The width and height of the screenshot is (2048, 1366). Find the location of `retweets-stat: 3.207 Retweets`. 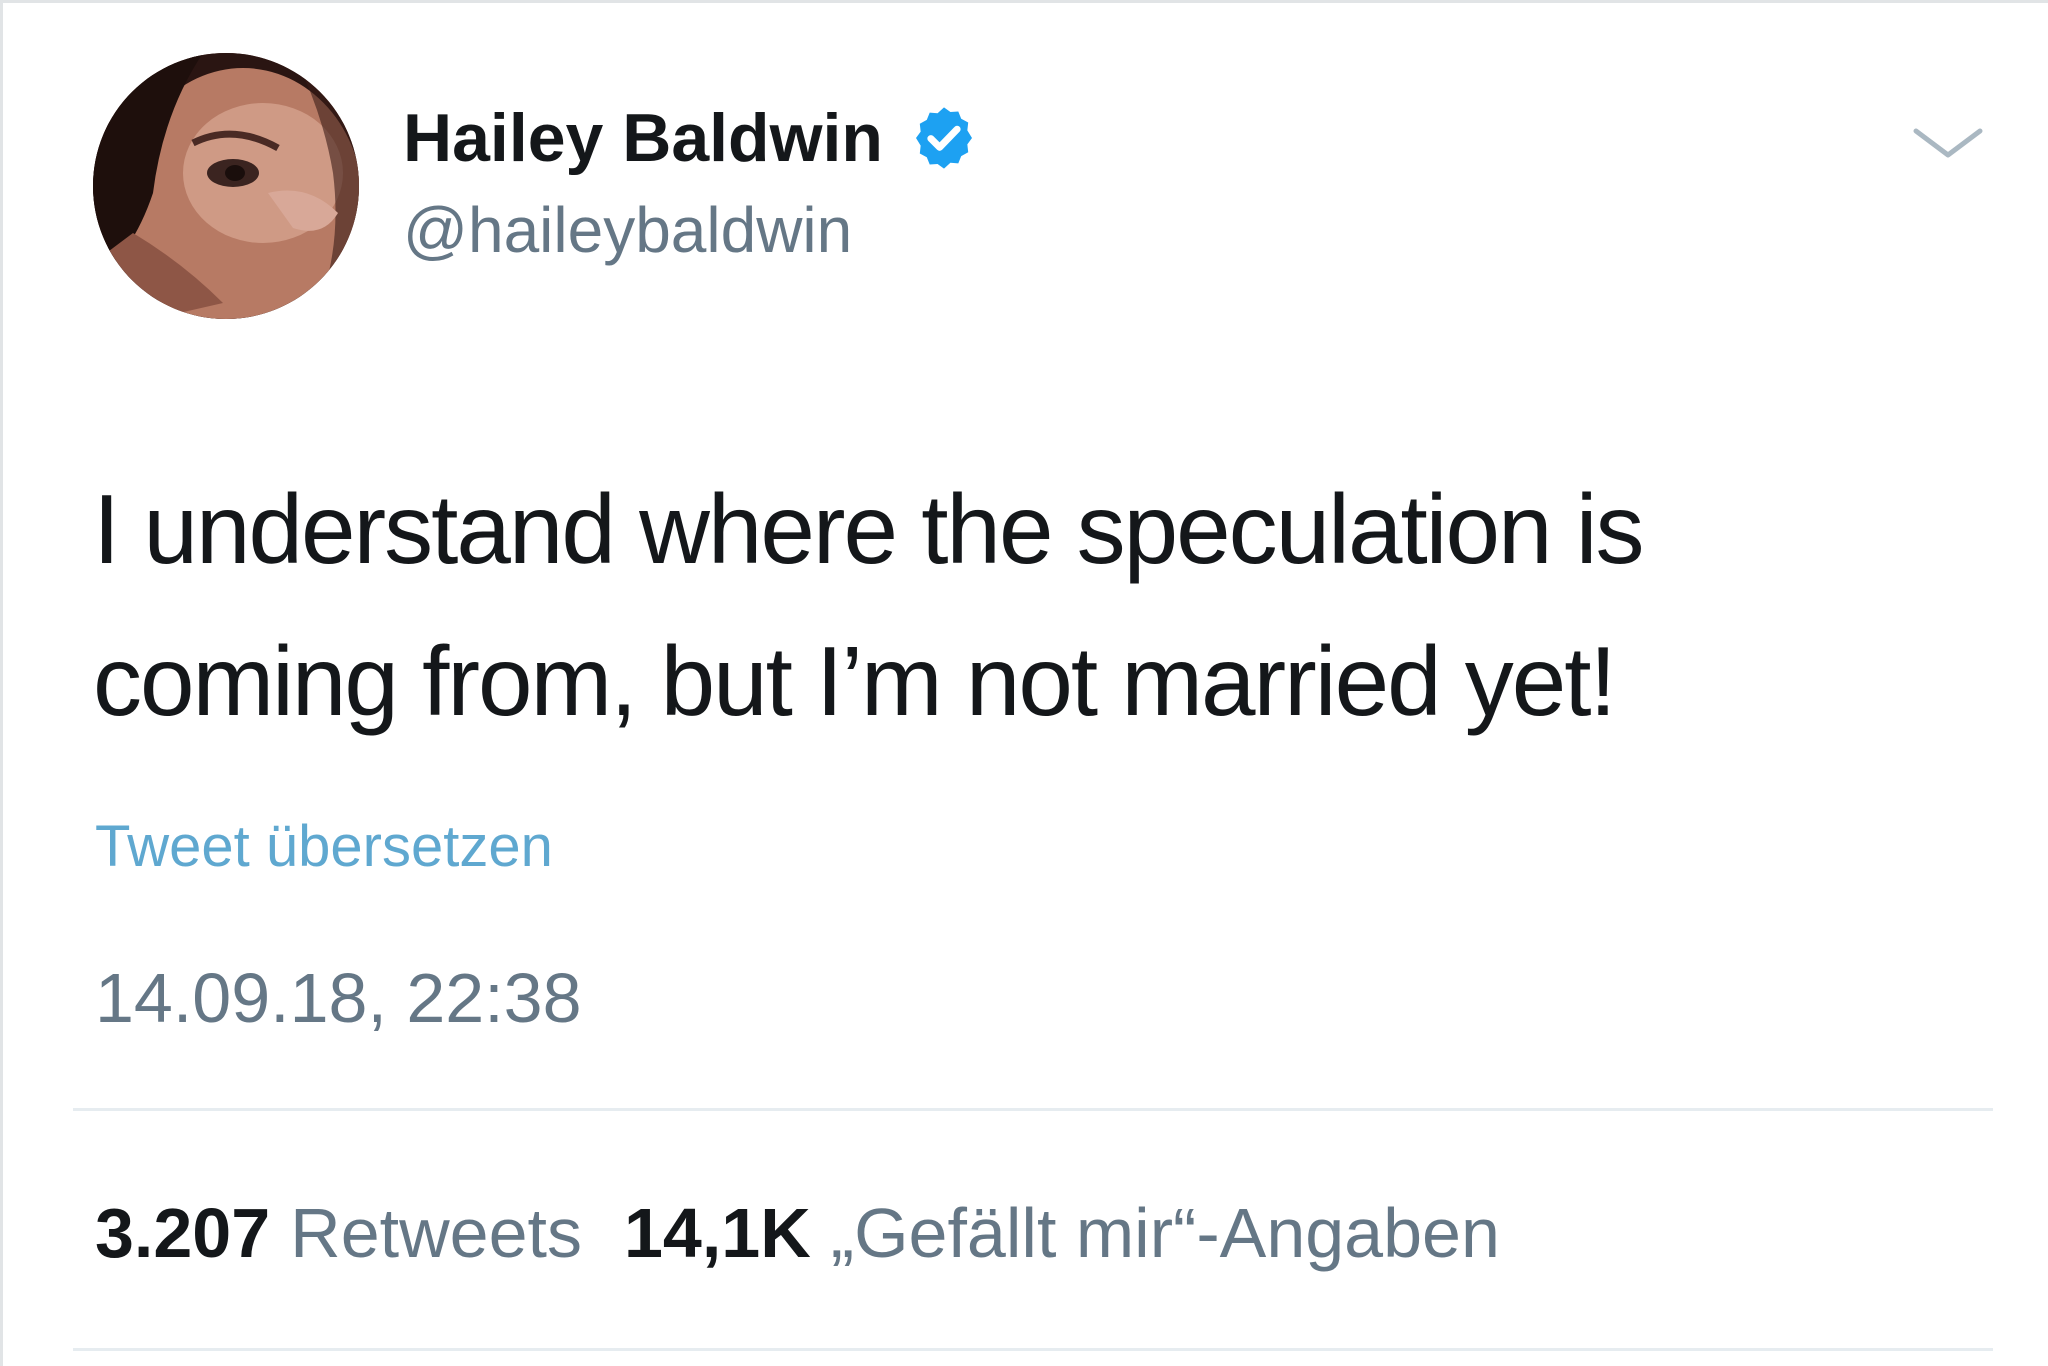

retweets-stat: 3.207 Retweets is located at coordinates (338, 1233).